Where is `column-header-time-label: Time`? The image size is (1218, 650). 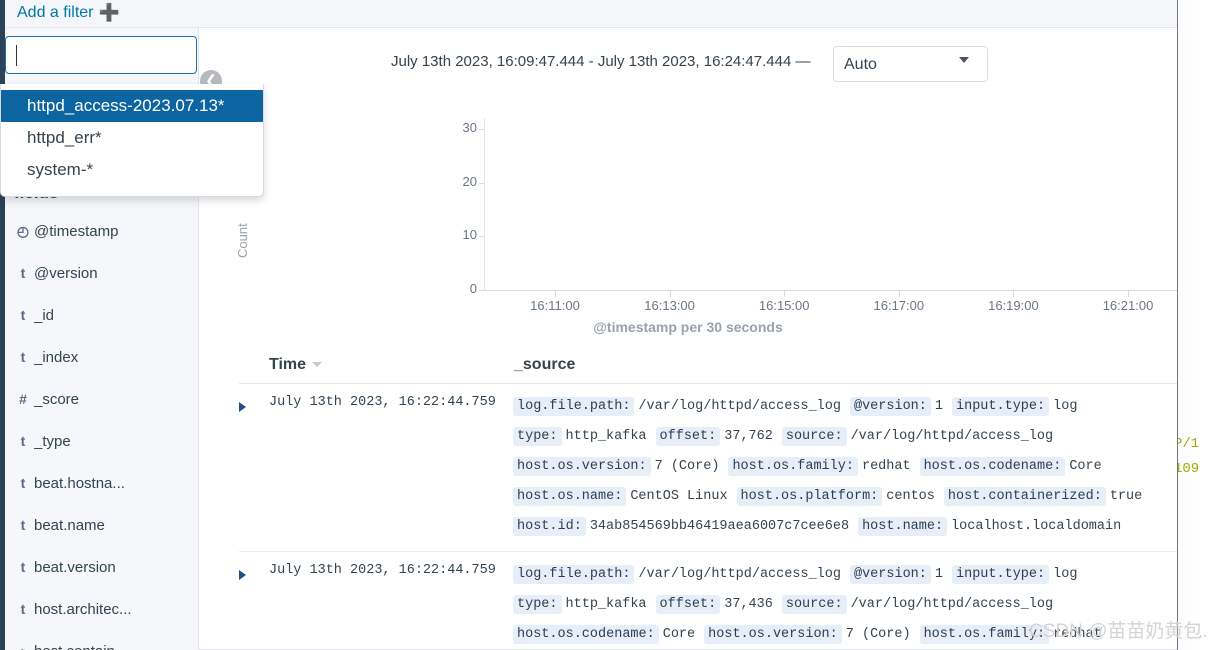 column-header-time-label: Time is located at coordinates (288, 364).